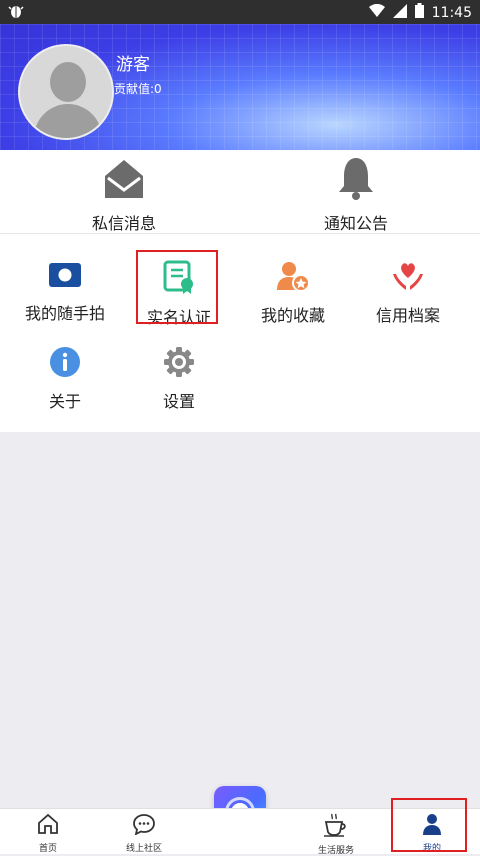 This screenshot has height=856, width=480. What do you see at coordinates (47, 849) in the screenshot?
I see `tab-label: 首页` at bounding box center [47, 849].